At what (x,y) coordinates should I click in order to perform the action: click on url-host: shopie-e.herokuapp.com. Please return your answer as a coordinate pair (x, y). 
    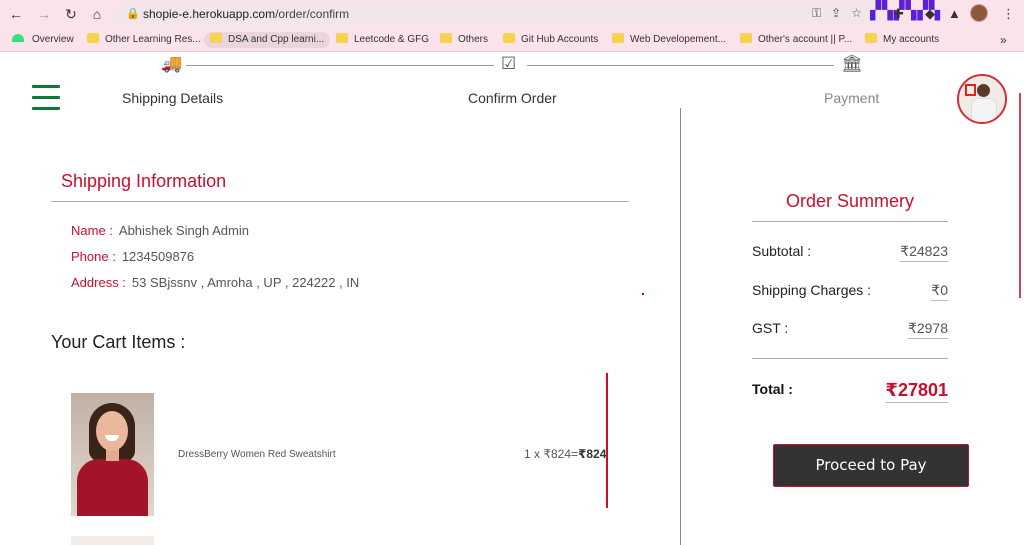
    Looking at the image, I should click on (209, 14).